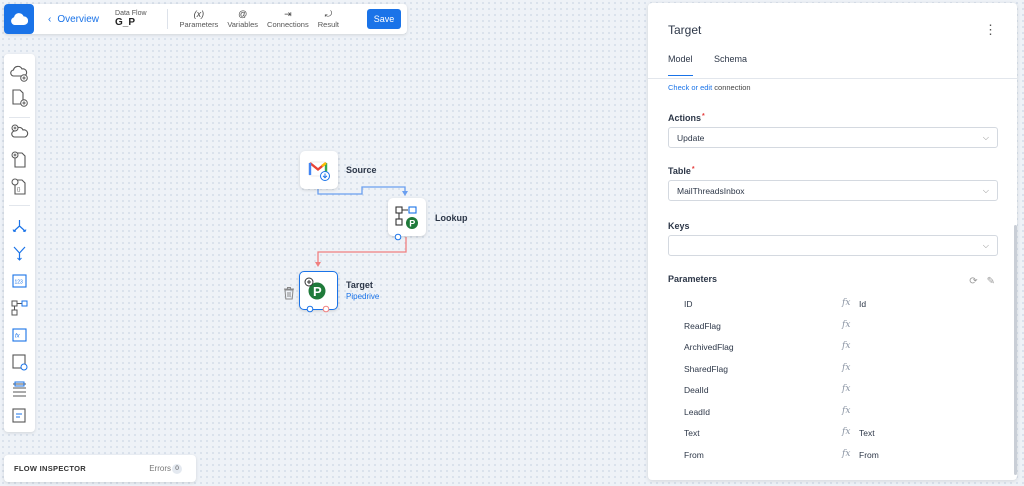 The width and height of the screenshot is (1024, 486). What do you see at coordinates (834, 456) in the screenshot?
I see `parameter-row: From fx From` at bounding box center [834, 456].